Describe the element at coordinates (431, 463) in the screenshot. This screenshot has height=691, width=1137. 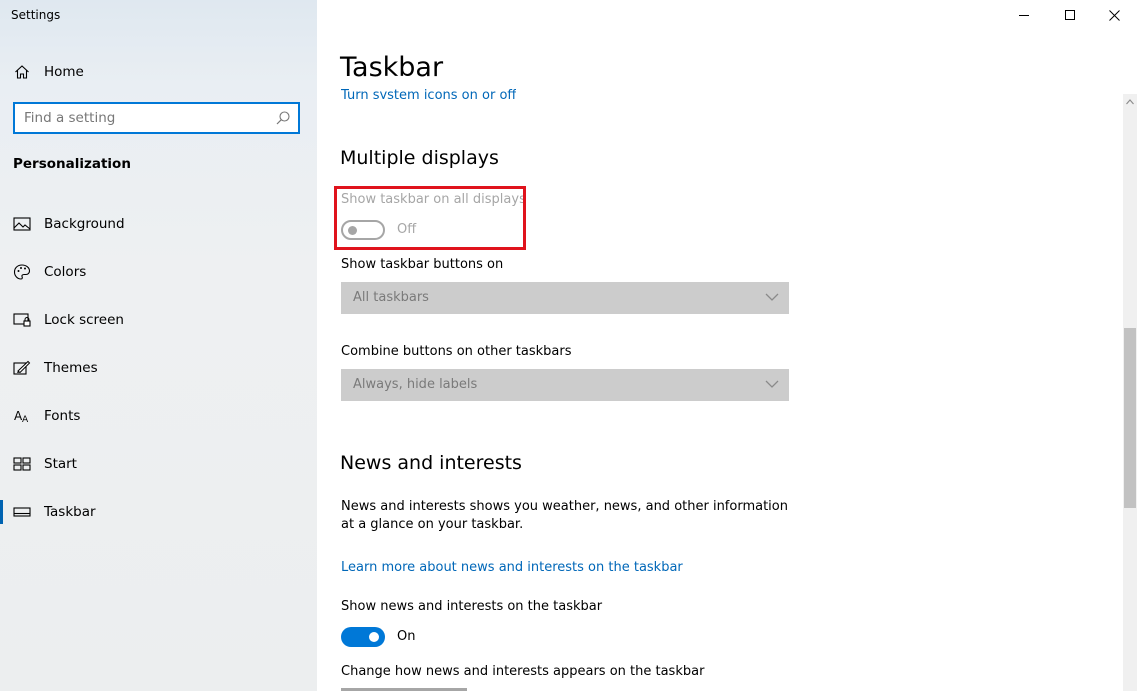
I see `news-heading: News and interests` at that location.